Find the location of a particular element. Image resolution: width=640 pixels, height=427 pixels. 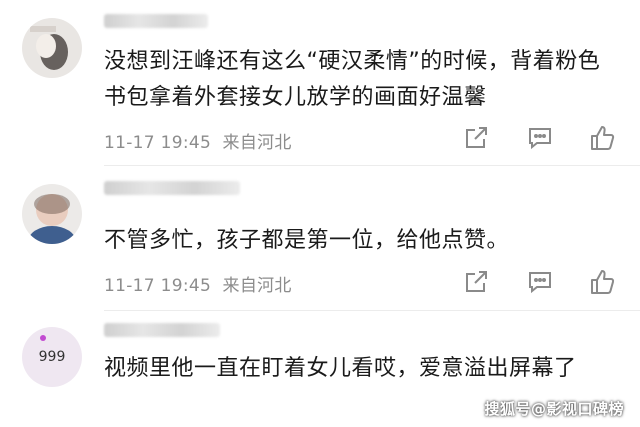

comment-text: 没想到汪峰还有这么“硬汉柔情”的时候，背着粉色书包拿着外套接女儿放学的画面好温馨 is located at coordinates (352, 79).